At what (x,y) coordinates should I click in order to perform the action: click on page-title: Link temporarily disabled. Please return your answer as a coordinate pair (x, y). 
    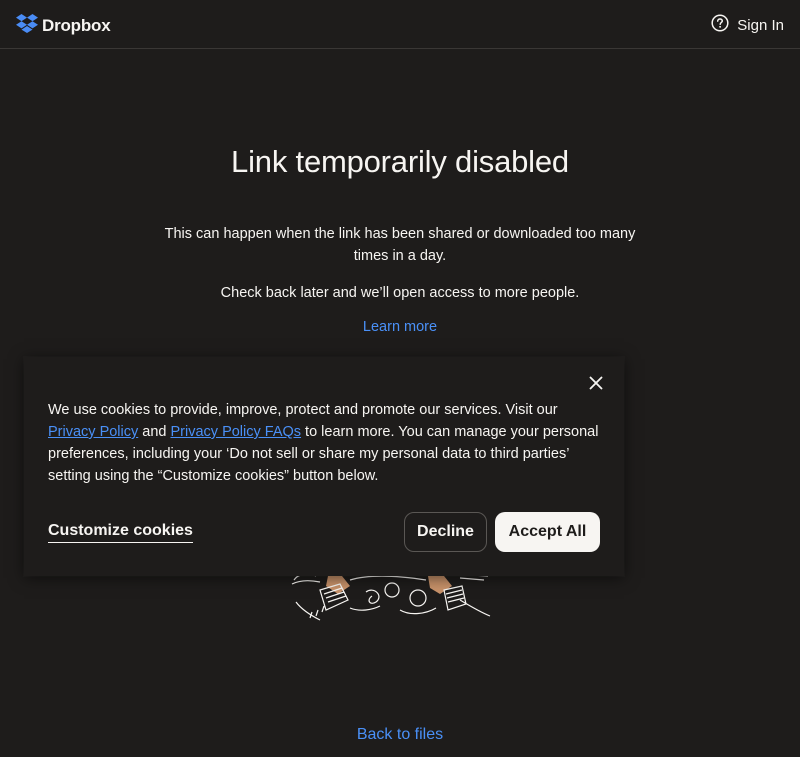
    Looking at the image, I should click on (400, 161).